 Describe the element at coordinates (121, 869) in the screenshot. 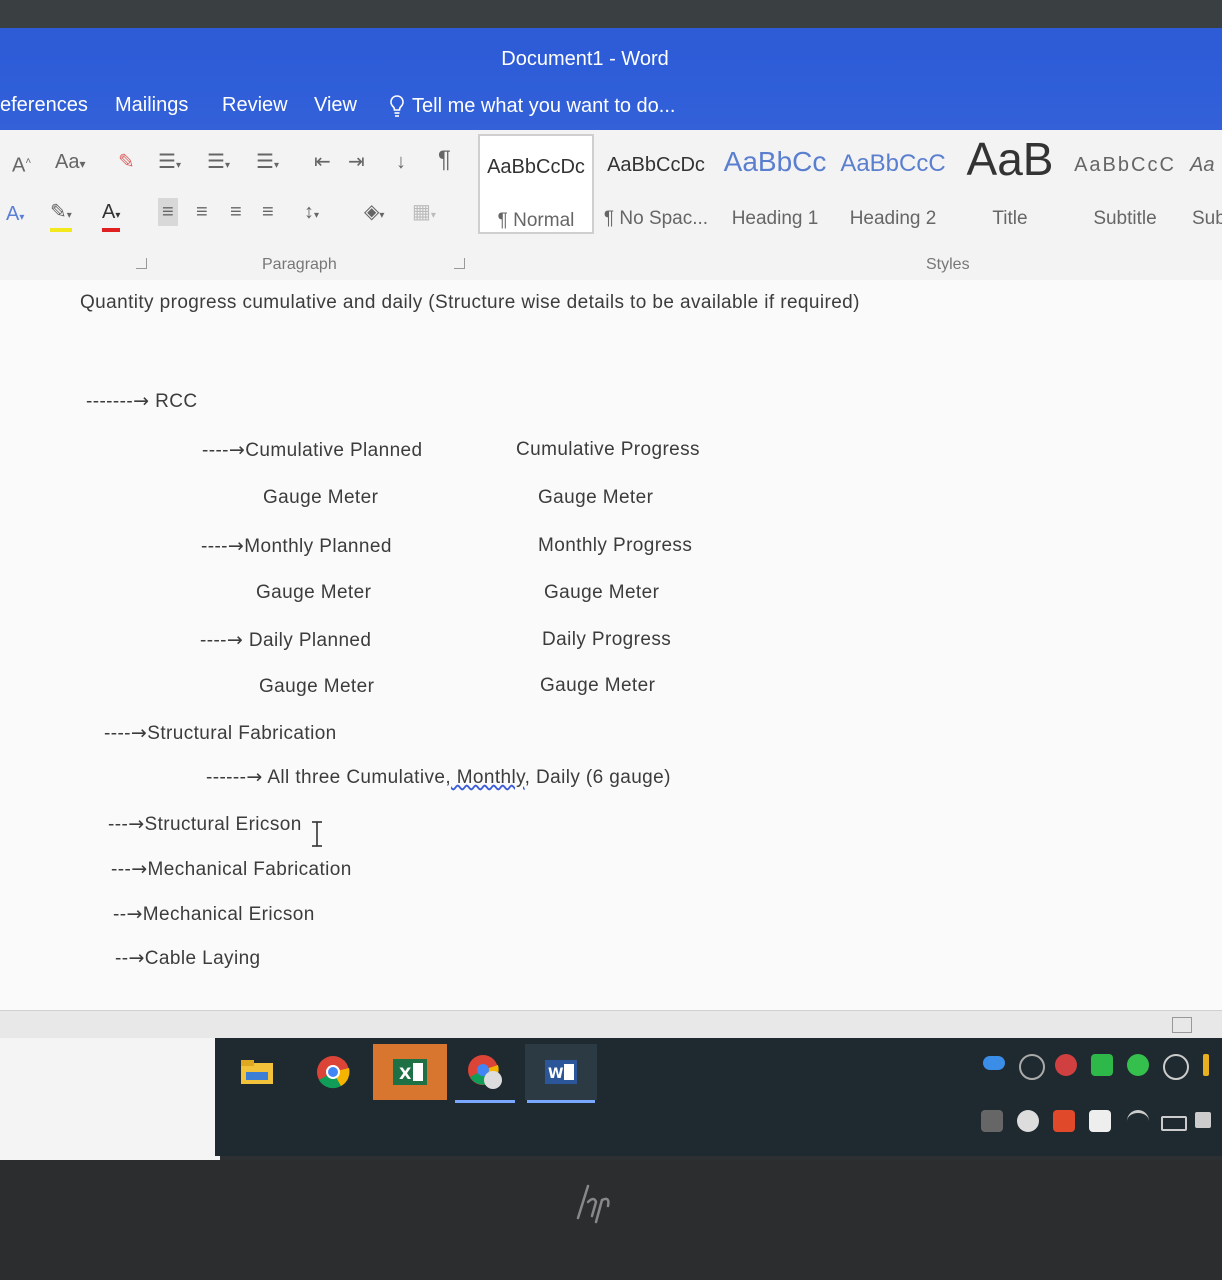

I see `mech-fab-dashes: ---` at that location.